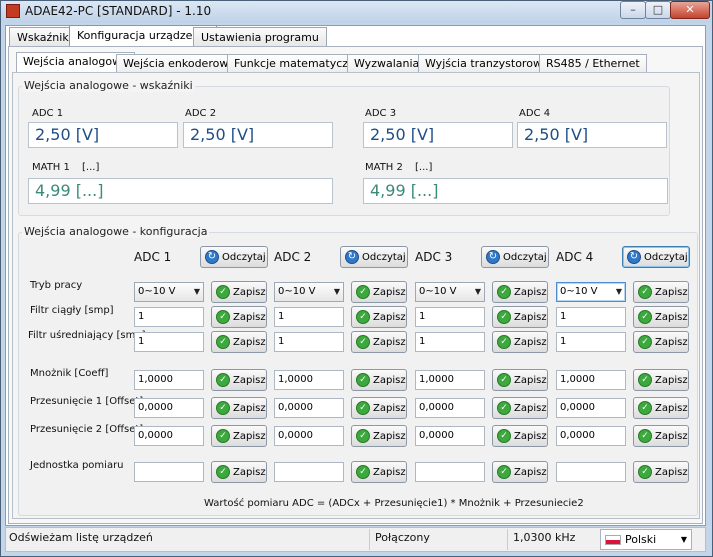 The width and height of the screenshot is (713, 557). Describe the element at coordinates (239, 408) in the screenshot. I see `save-button-offset1-adc1: ✓ Zapisz` at that location.